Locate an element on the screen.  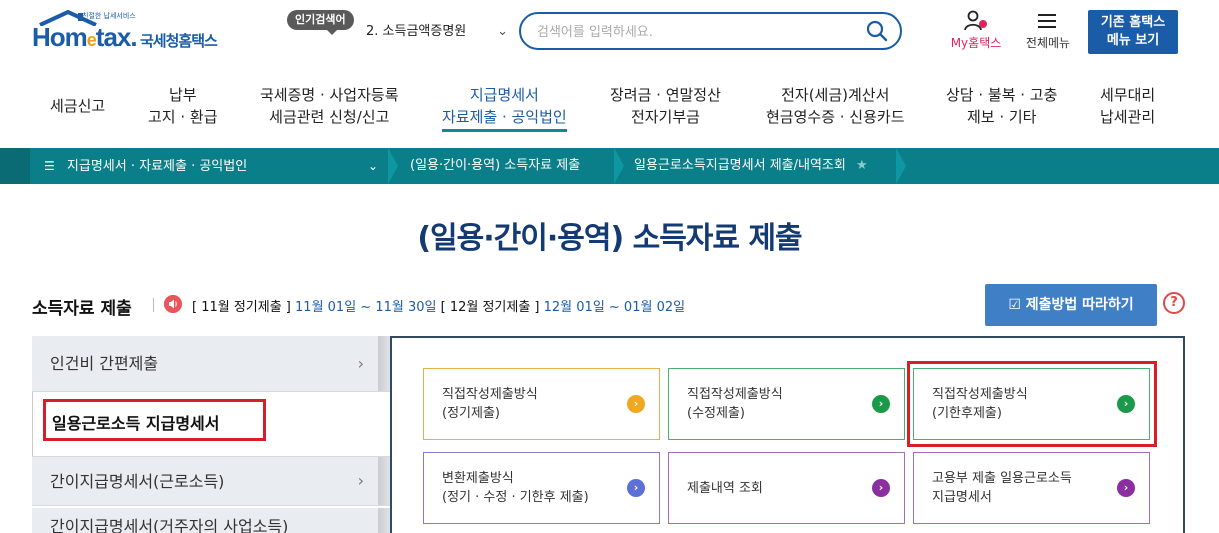
active-underline is located at coordinates (504, 130).